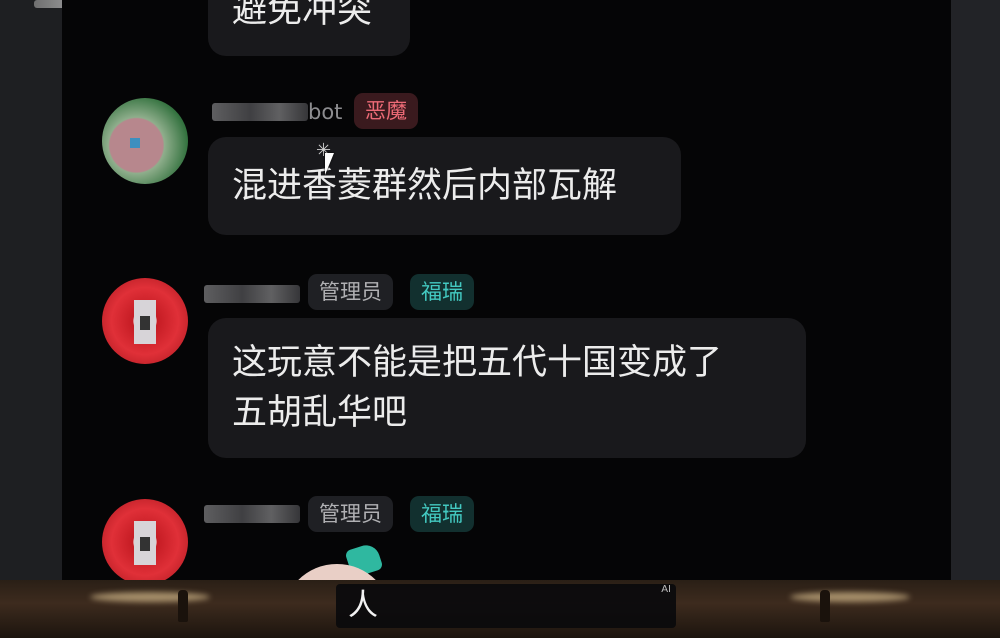 The image size is (1000, 638). What do you see at coordinates (425, 186) in the screenshot?
I see `message-text-line: 混进香菱群然后内部瓦解` at bounding box center [425, 186].